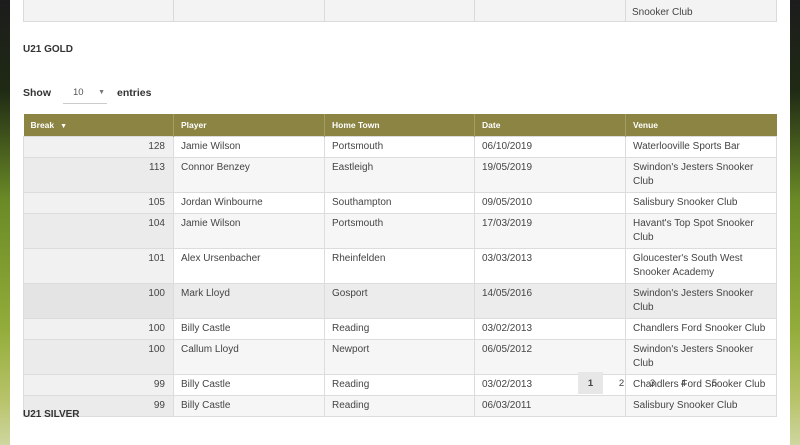  Describe the element at coordinates (98, 174) in the screenshot. I see `cell-break: 113` at that location.